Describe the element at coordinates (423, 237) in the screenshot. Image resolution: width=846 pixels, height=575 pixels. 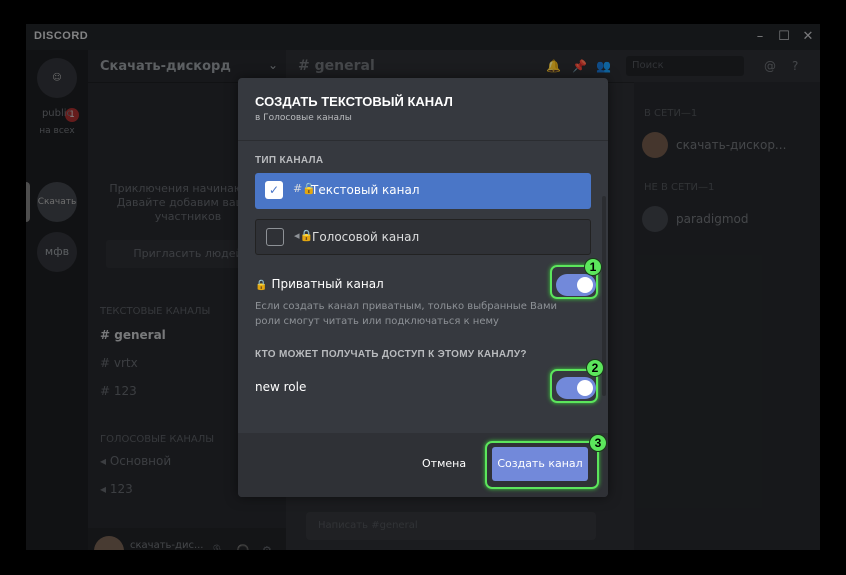
I see `option-voice-channel: ◂🔒 Голосовой канал` at that location.